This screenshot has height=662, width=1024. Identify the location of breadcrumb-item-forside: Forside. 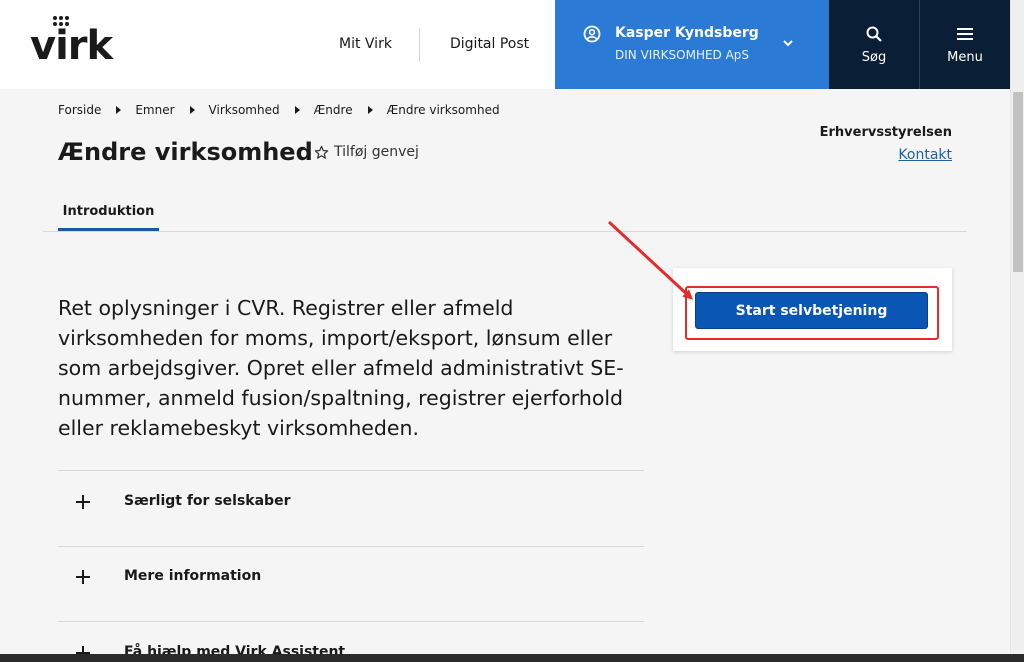
(79, 110).